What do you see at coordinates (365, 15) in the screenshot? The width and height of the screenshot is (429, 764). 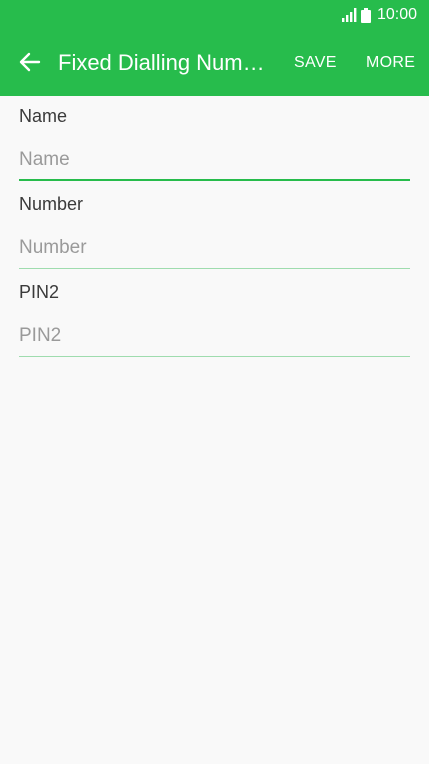 I see `battery-icon` at bounding box center [365, 15].